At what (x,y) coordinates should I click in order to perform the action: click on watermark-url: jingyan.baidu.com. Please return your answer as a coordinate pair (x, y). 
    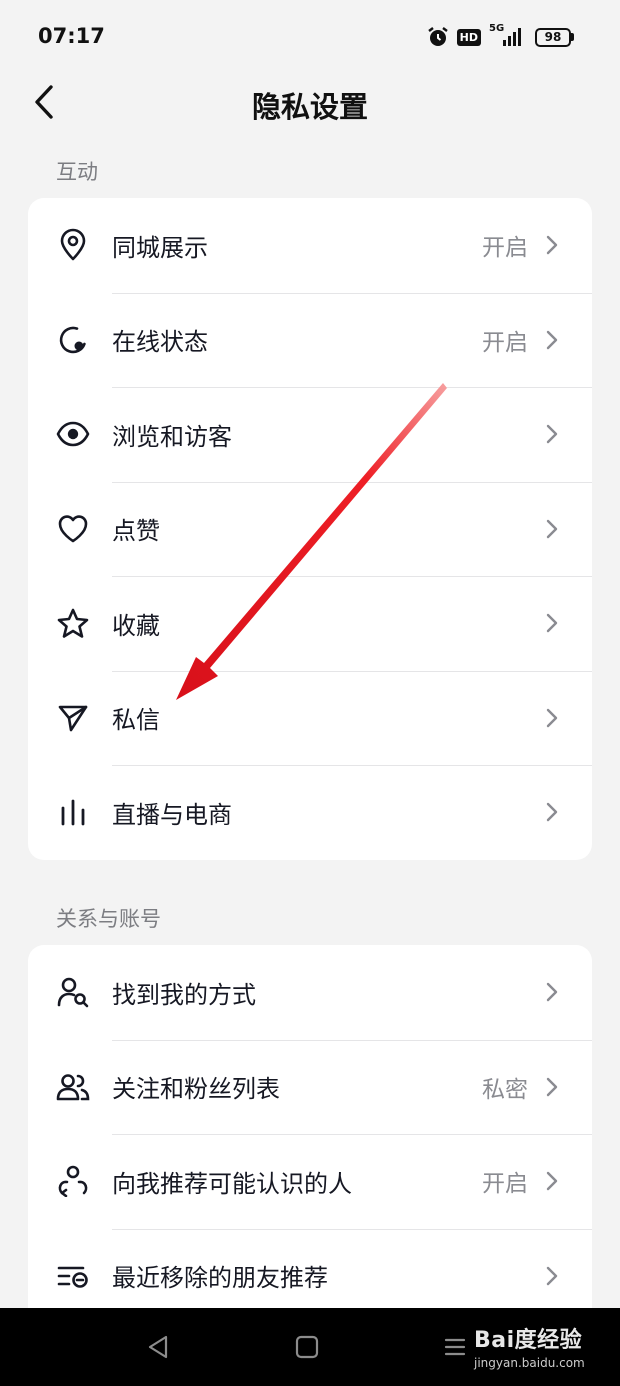
    Looking at the image, I should click on (529, 1363).